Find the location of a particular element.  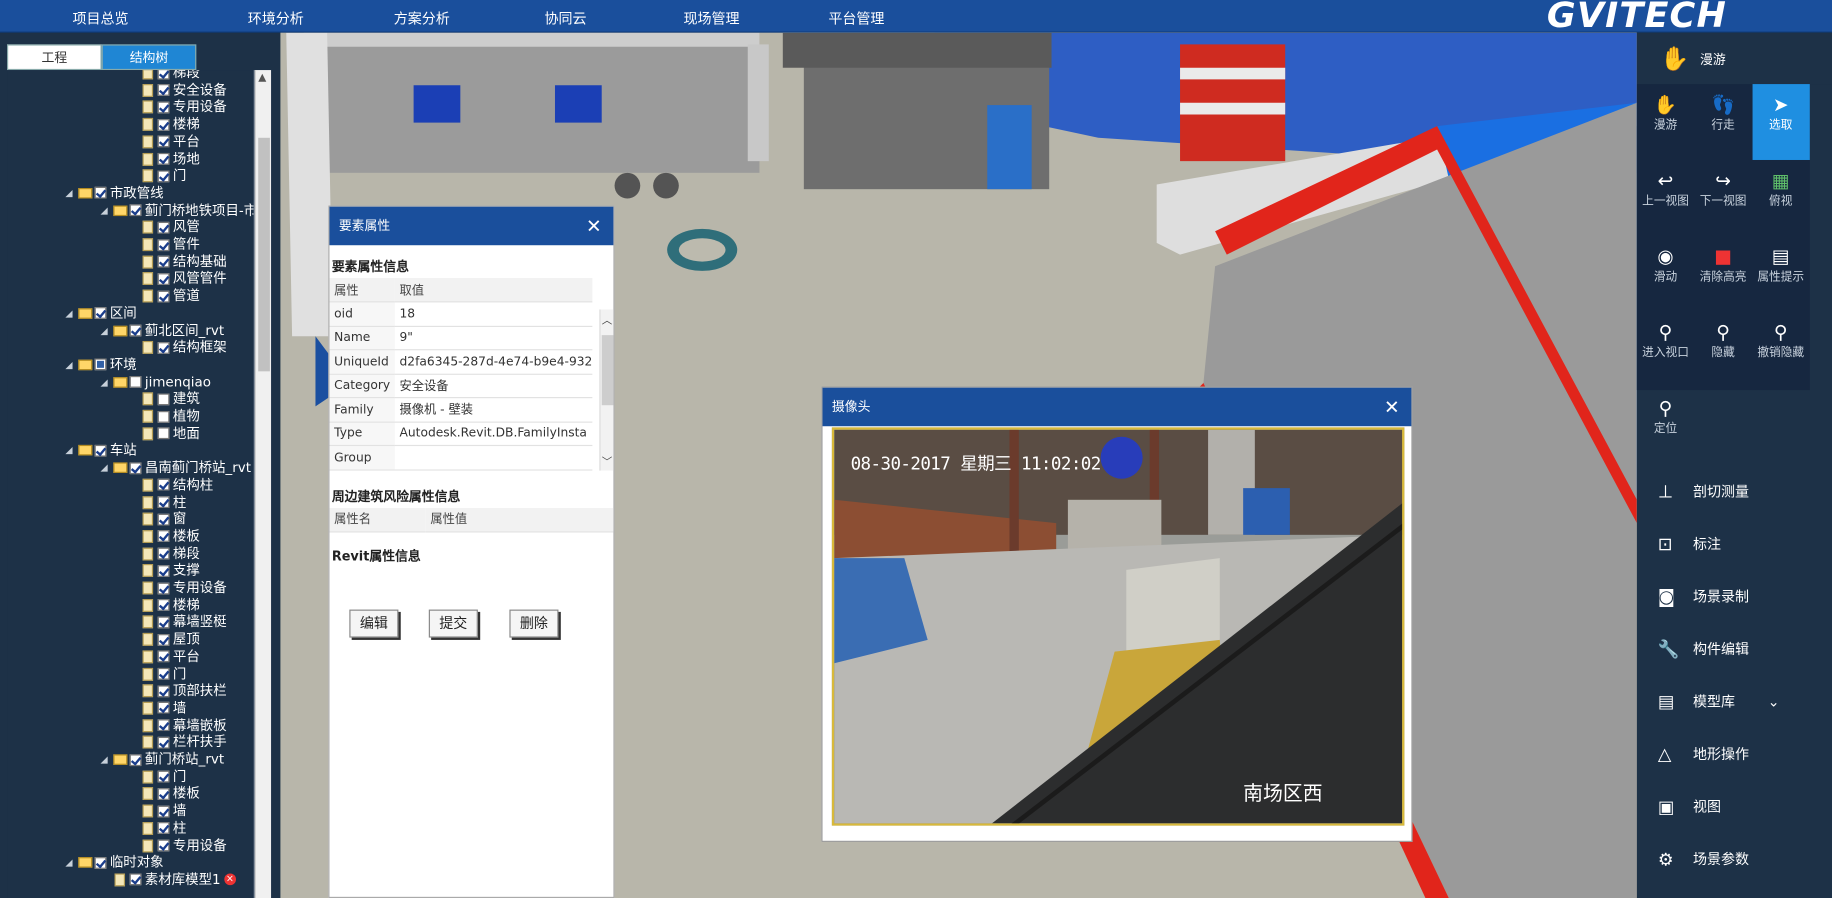

nav-item-environment: 环境分析 is located at coordinates (276, 18).